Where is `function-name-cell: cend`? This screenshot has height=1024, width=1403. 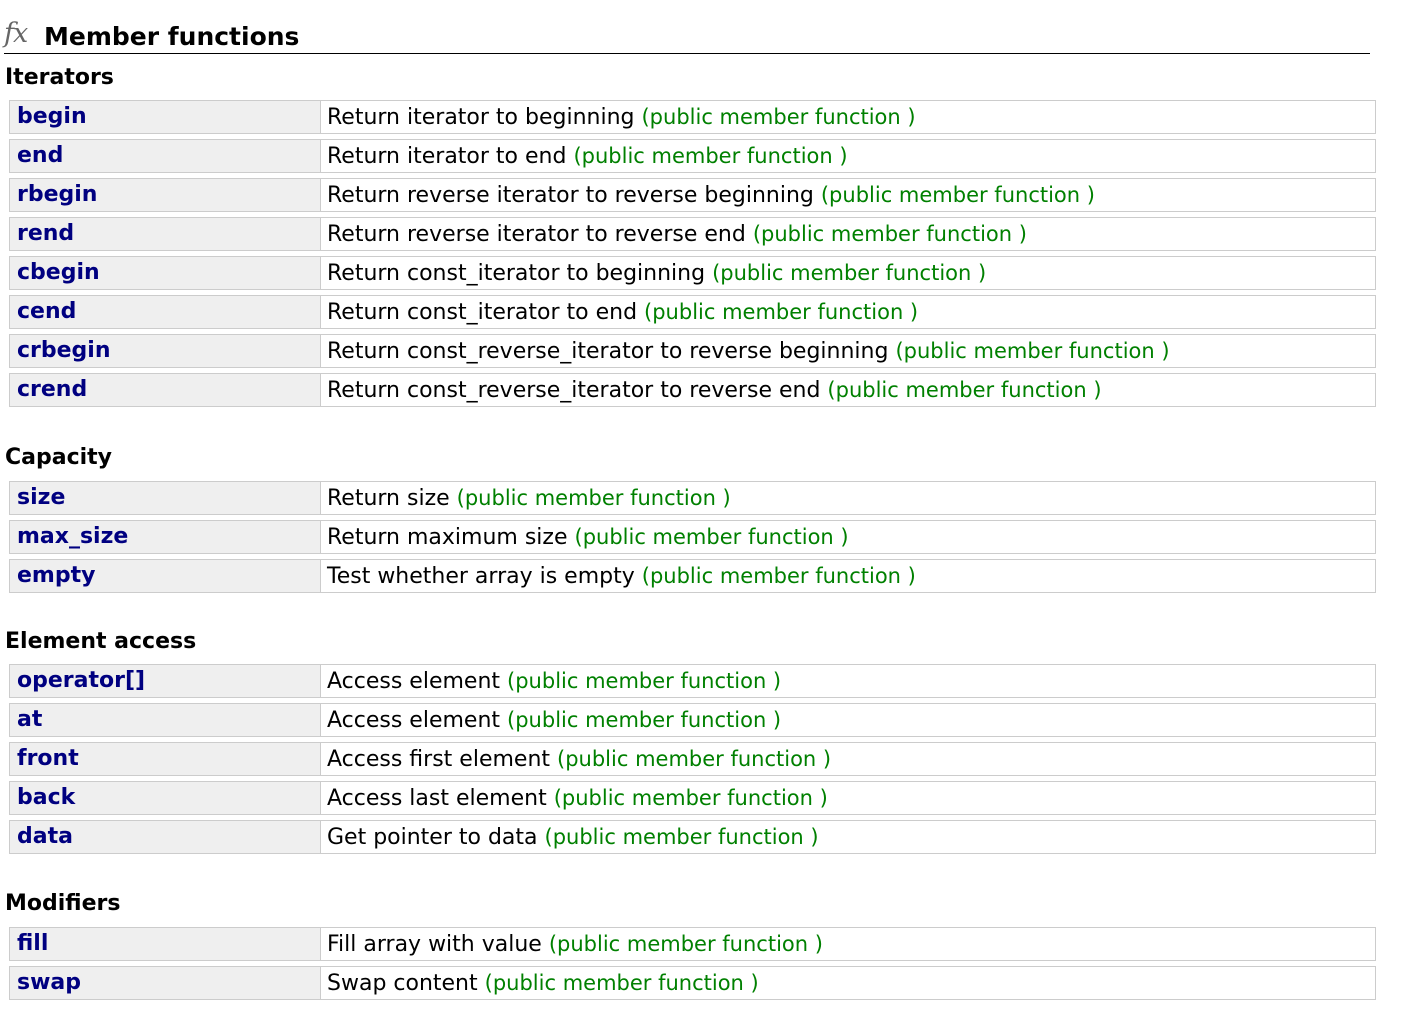
function-name-cell: cend is located at coordinates (165, 312).